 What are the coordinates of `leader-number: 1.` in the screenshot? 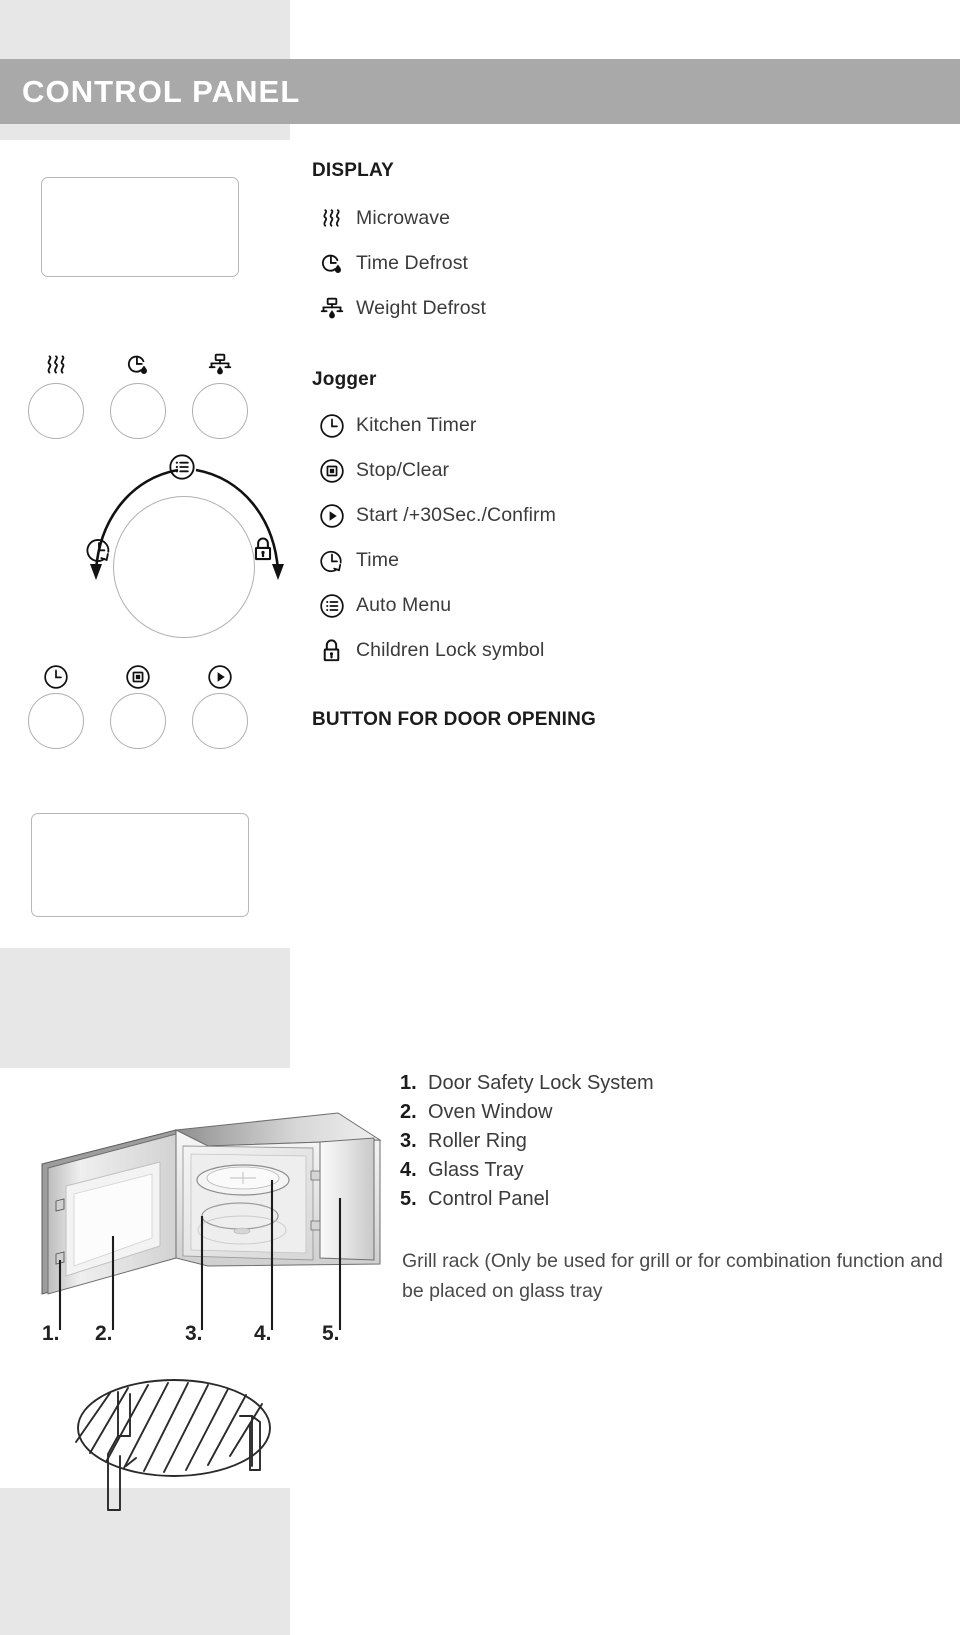 It's located at (51, 1333).